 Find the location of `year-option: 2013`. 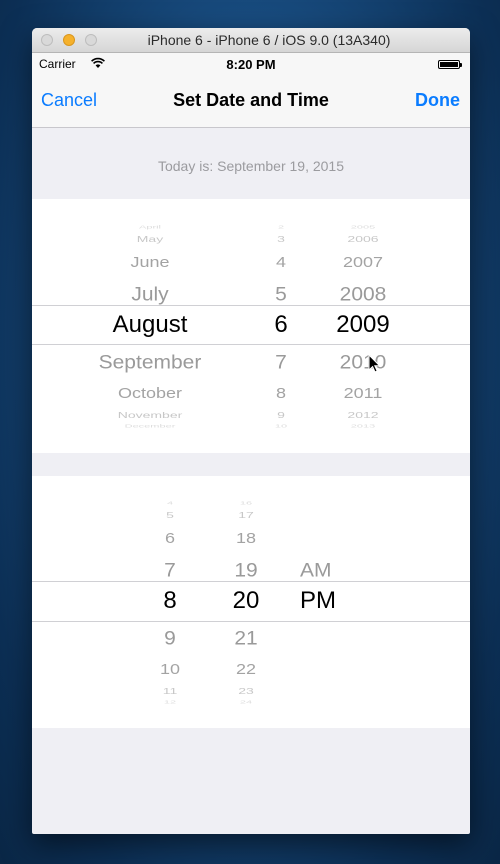

year-option: 2013 is located at coordinates (363, 426).